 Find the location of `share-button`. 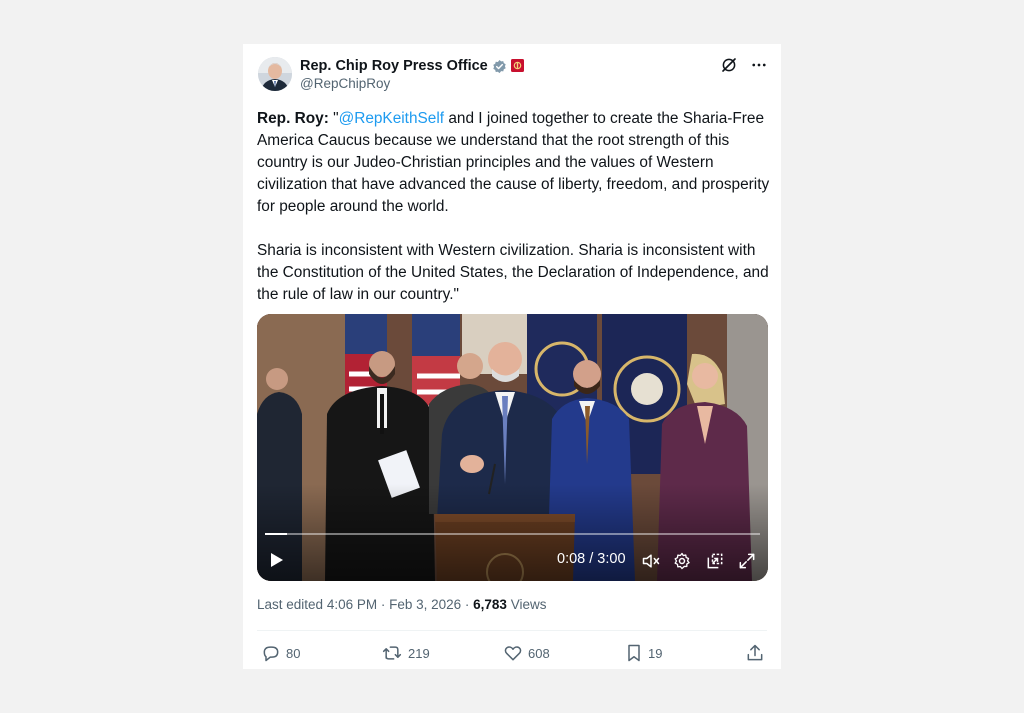

share-button is located at coordinates (755, 653).